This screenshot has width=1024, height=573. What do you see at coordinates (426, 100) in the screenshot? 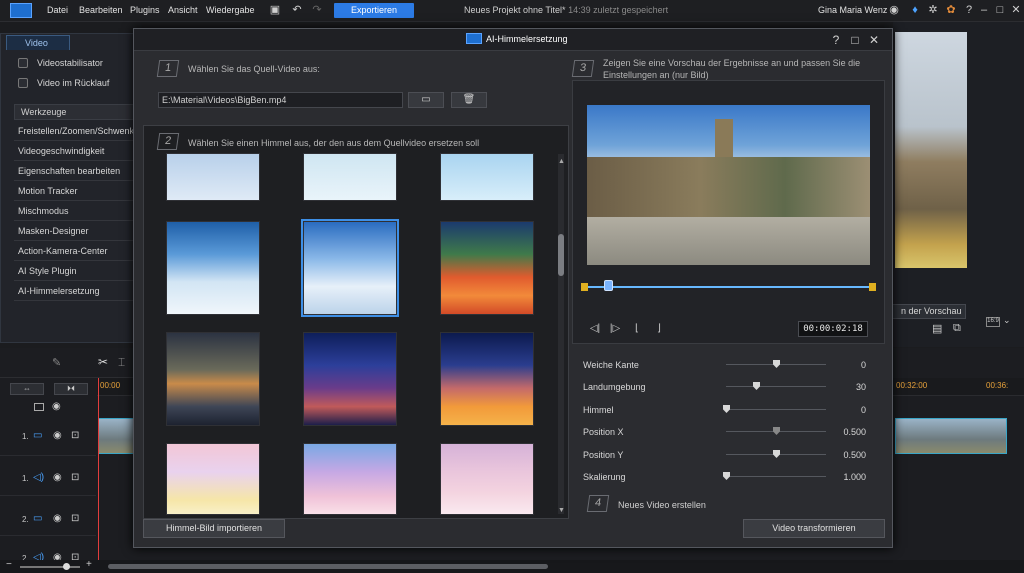
I see `browse-video-button: ▭` at bounding box center [426, 100].